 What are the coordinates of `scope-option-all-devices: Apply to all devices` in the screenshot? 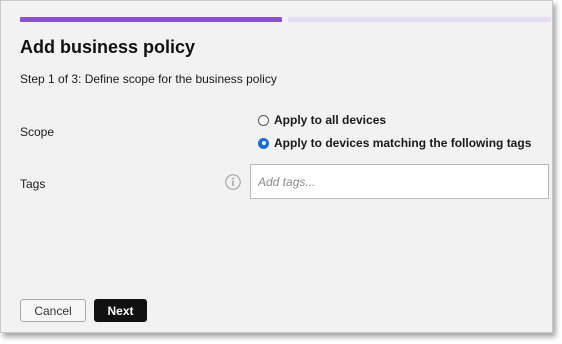 It's located at (322, 120).